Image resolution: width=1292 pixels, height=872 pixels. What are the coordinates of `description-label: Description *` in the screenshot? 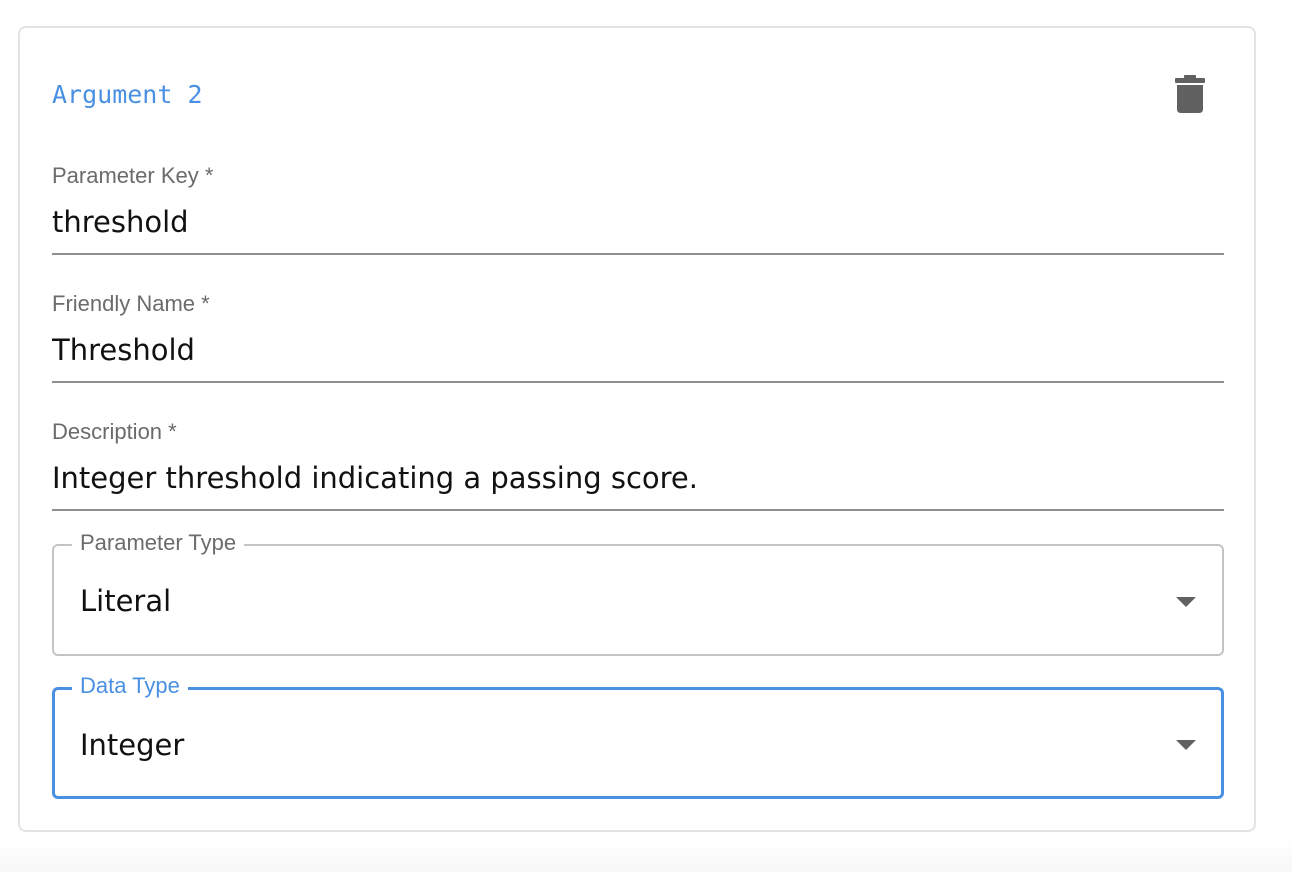 It's located at (114, 431).